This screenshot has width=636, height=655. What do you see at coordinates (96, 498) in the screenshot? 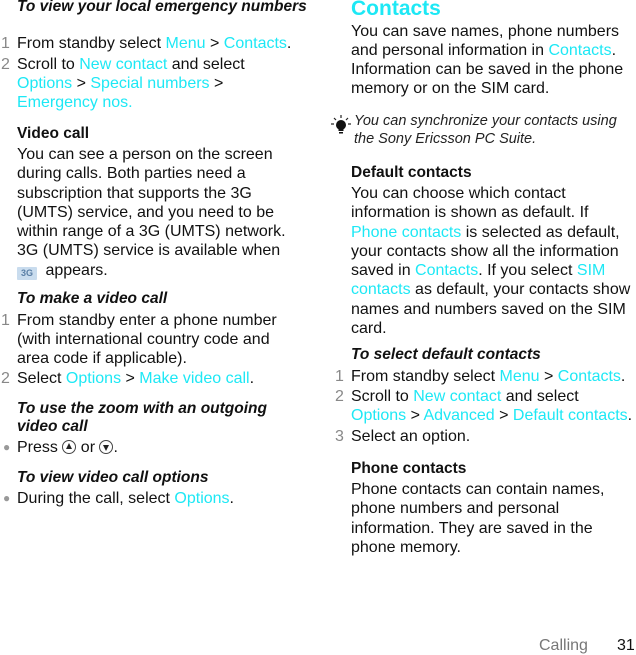
I see `bullet-text: During the call, select` at bounding box center [96, 498].